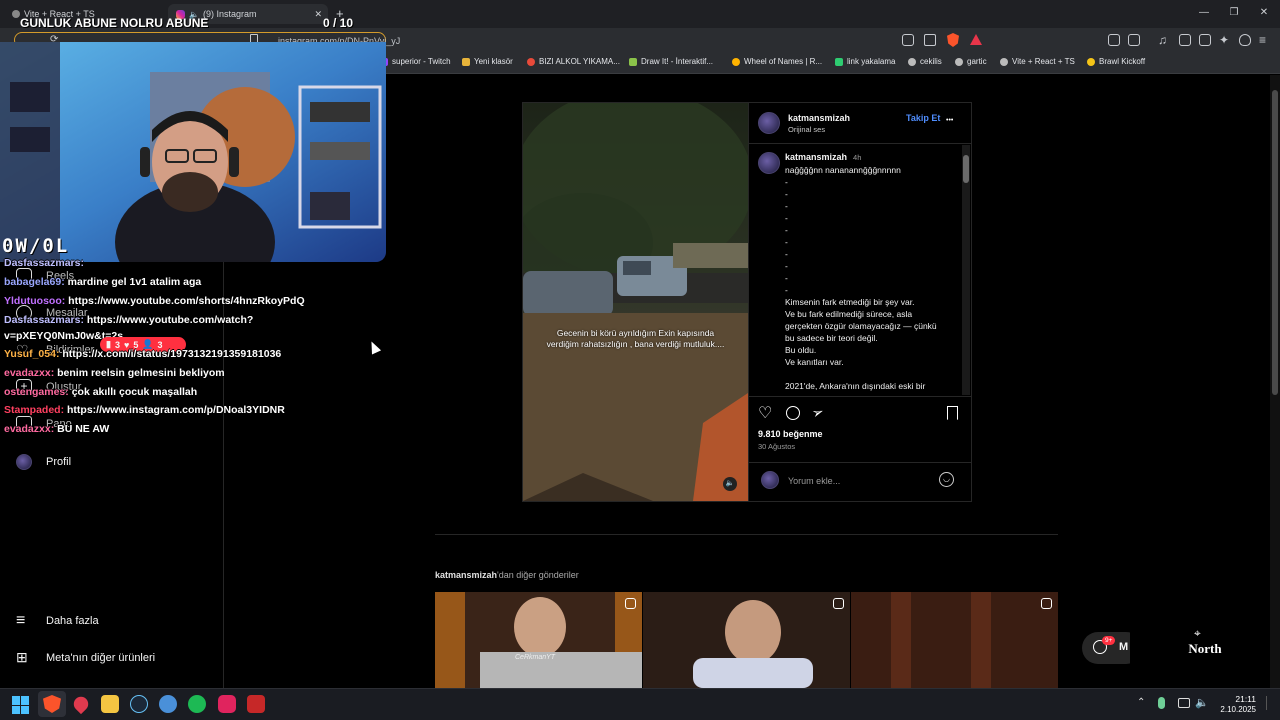  What do you see at coordinates (736, 61) in the screenshot?
I see `site-icon` at bounding box center [736, 61].